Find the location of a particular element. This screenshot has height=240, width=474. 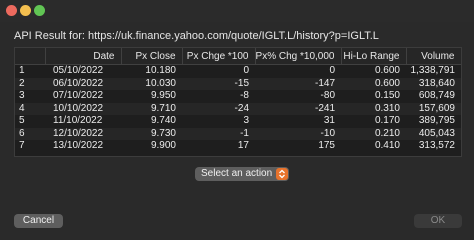

cell-index: 4 is located at coordinates (30, 108).